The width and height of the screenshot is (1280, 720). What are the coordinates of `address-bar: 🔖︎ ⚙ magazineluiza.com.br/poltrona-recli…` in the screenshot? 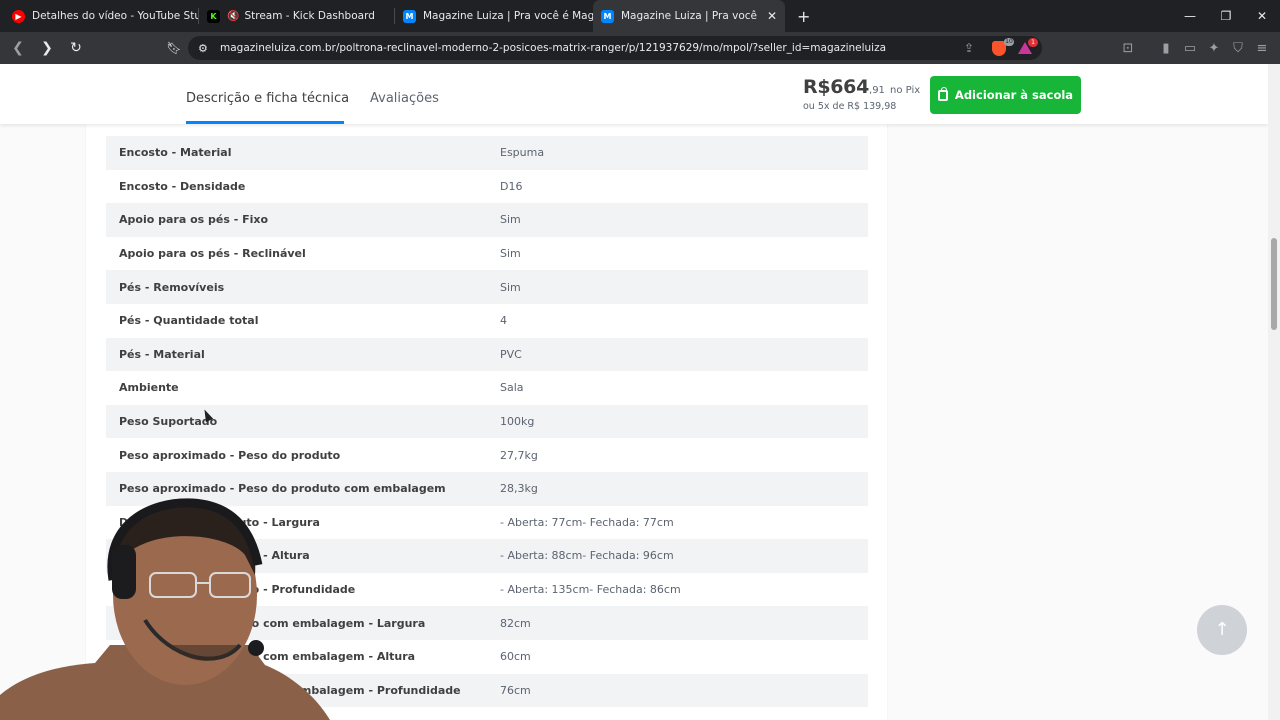 It's located at (604, 48).